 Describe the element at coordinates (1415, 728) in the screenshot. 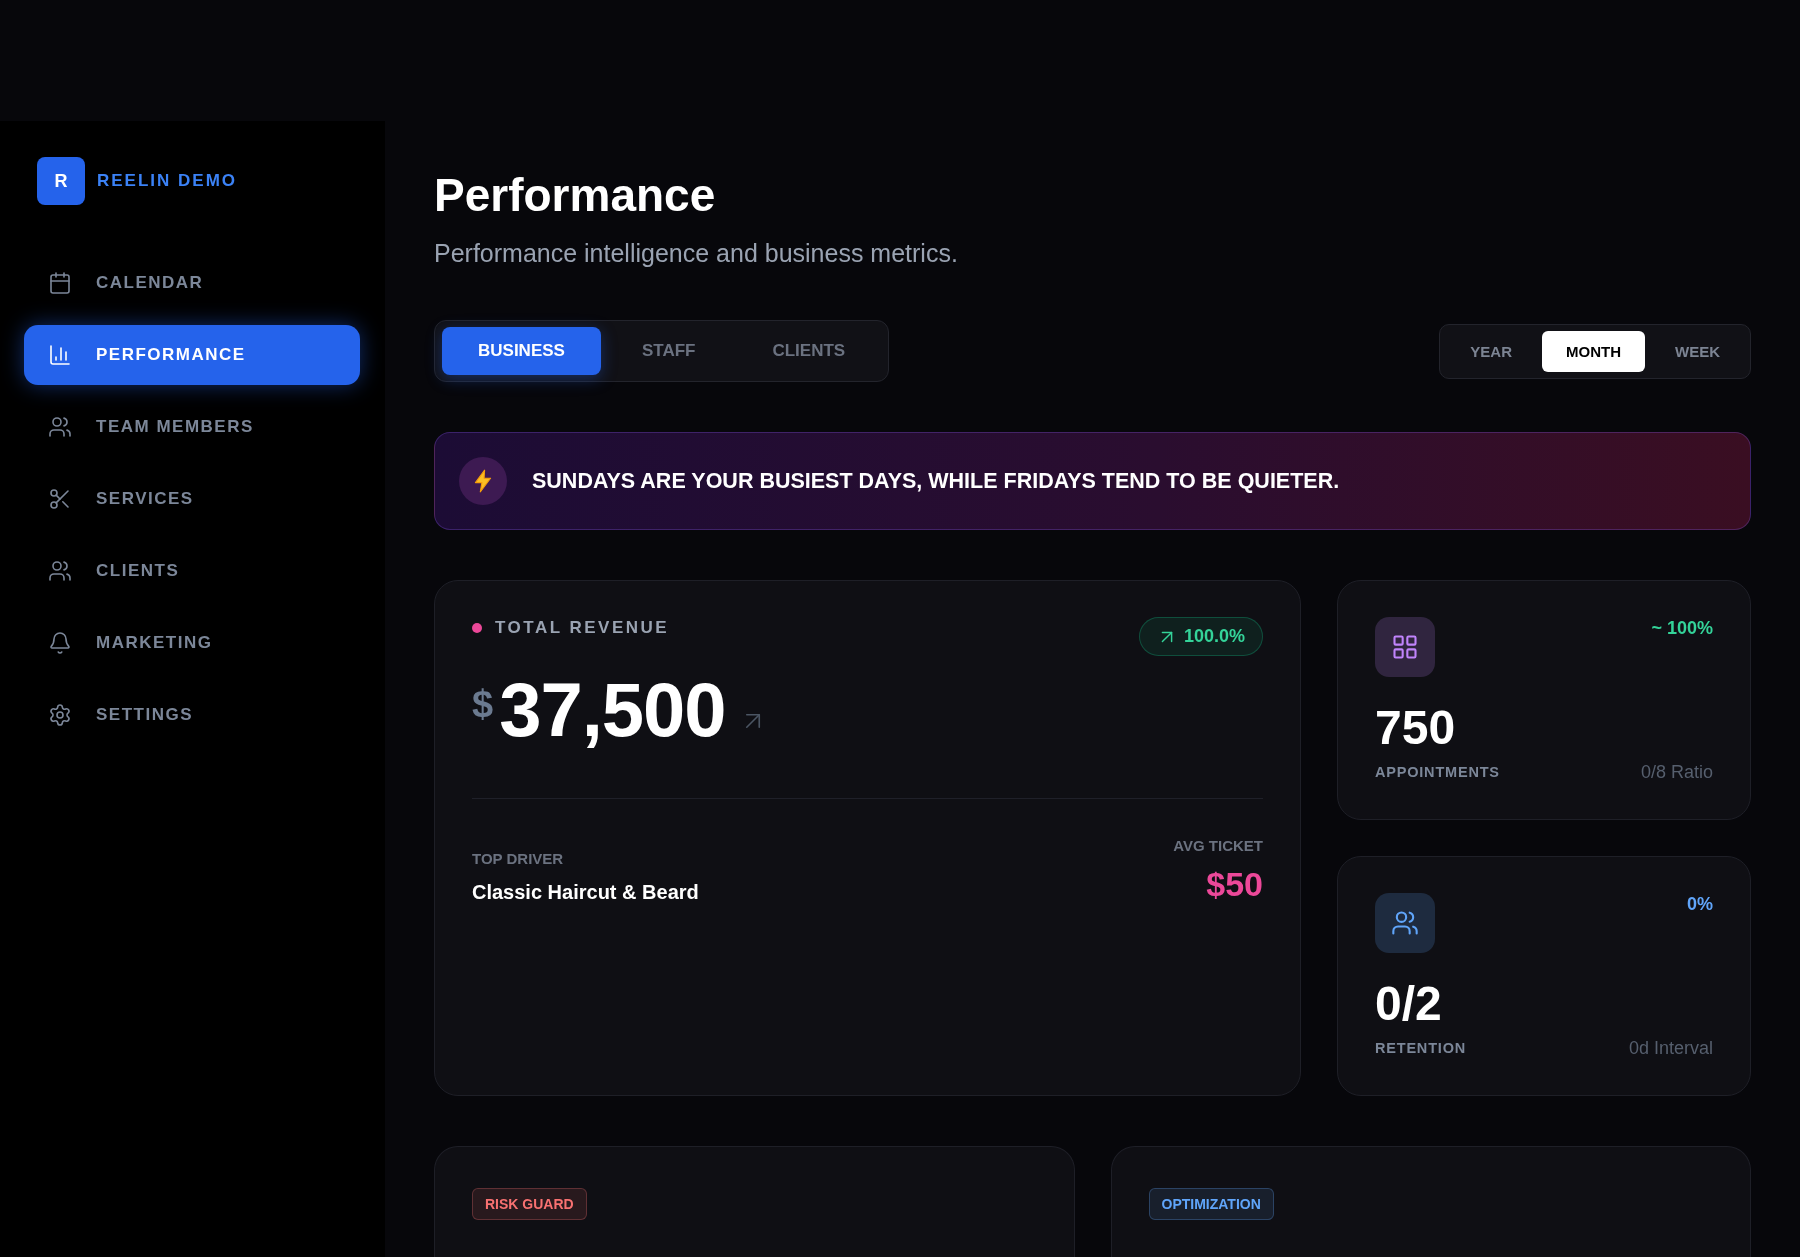

I see `stat-value: 750` at that location.